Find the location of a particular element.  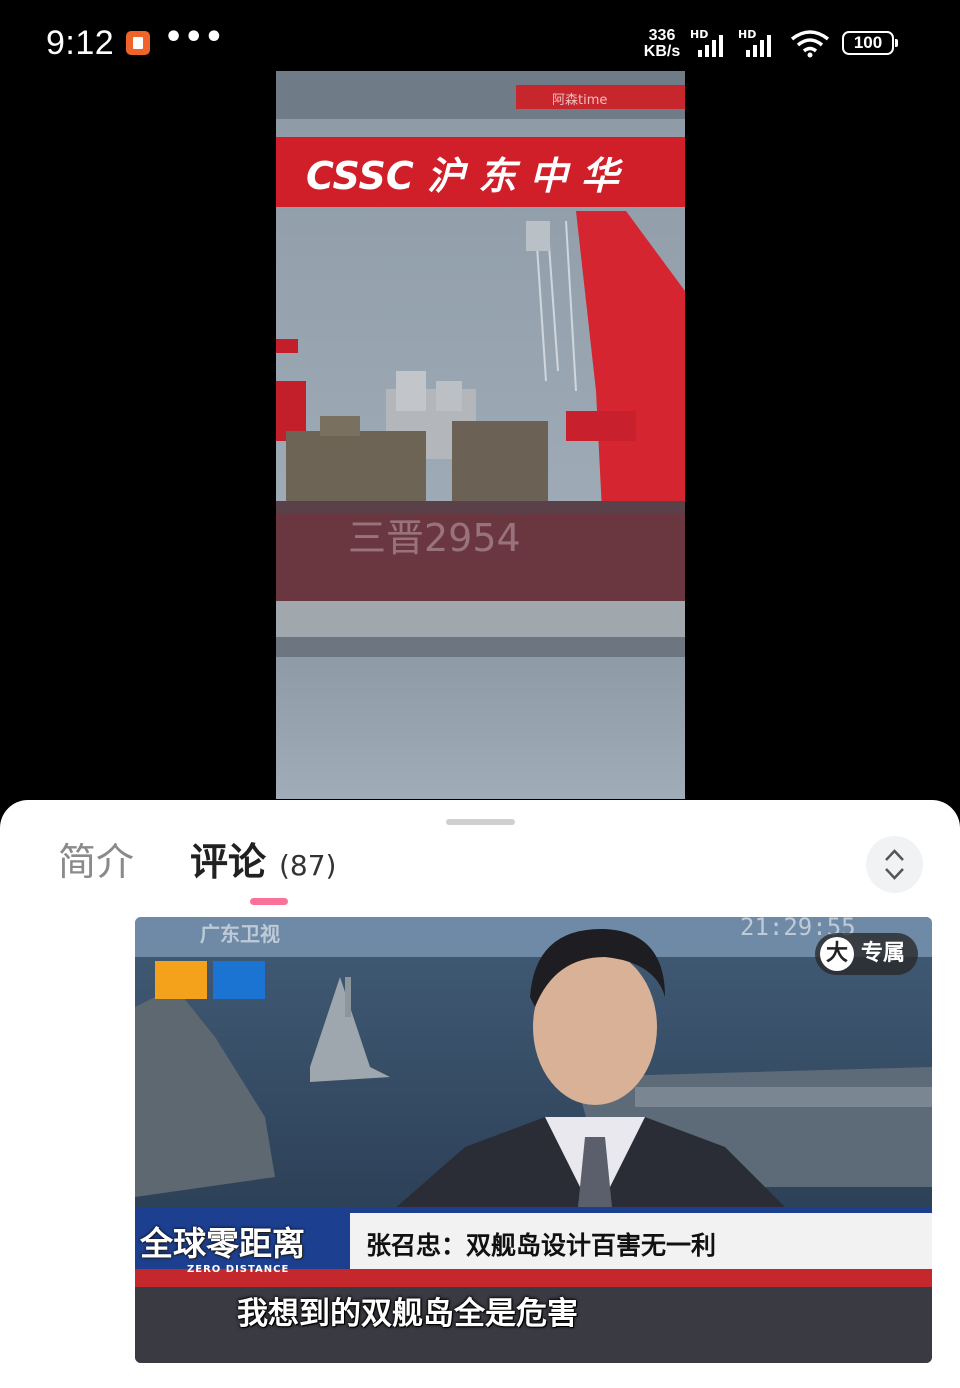

news-headline: 张召忠：双舰岛设计百害无一利 is located at coordinates (541, 1245).